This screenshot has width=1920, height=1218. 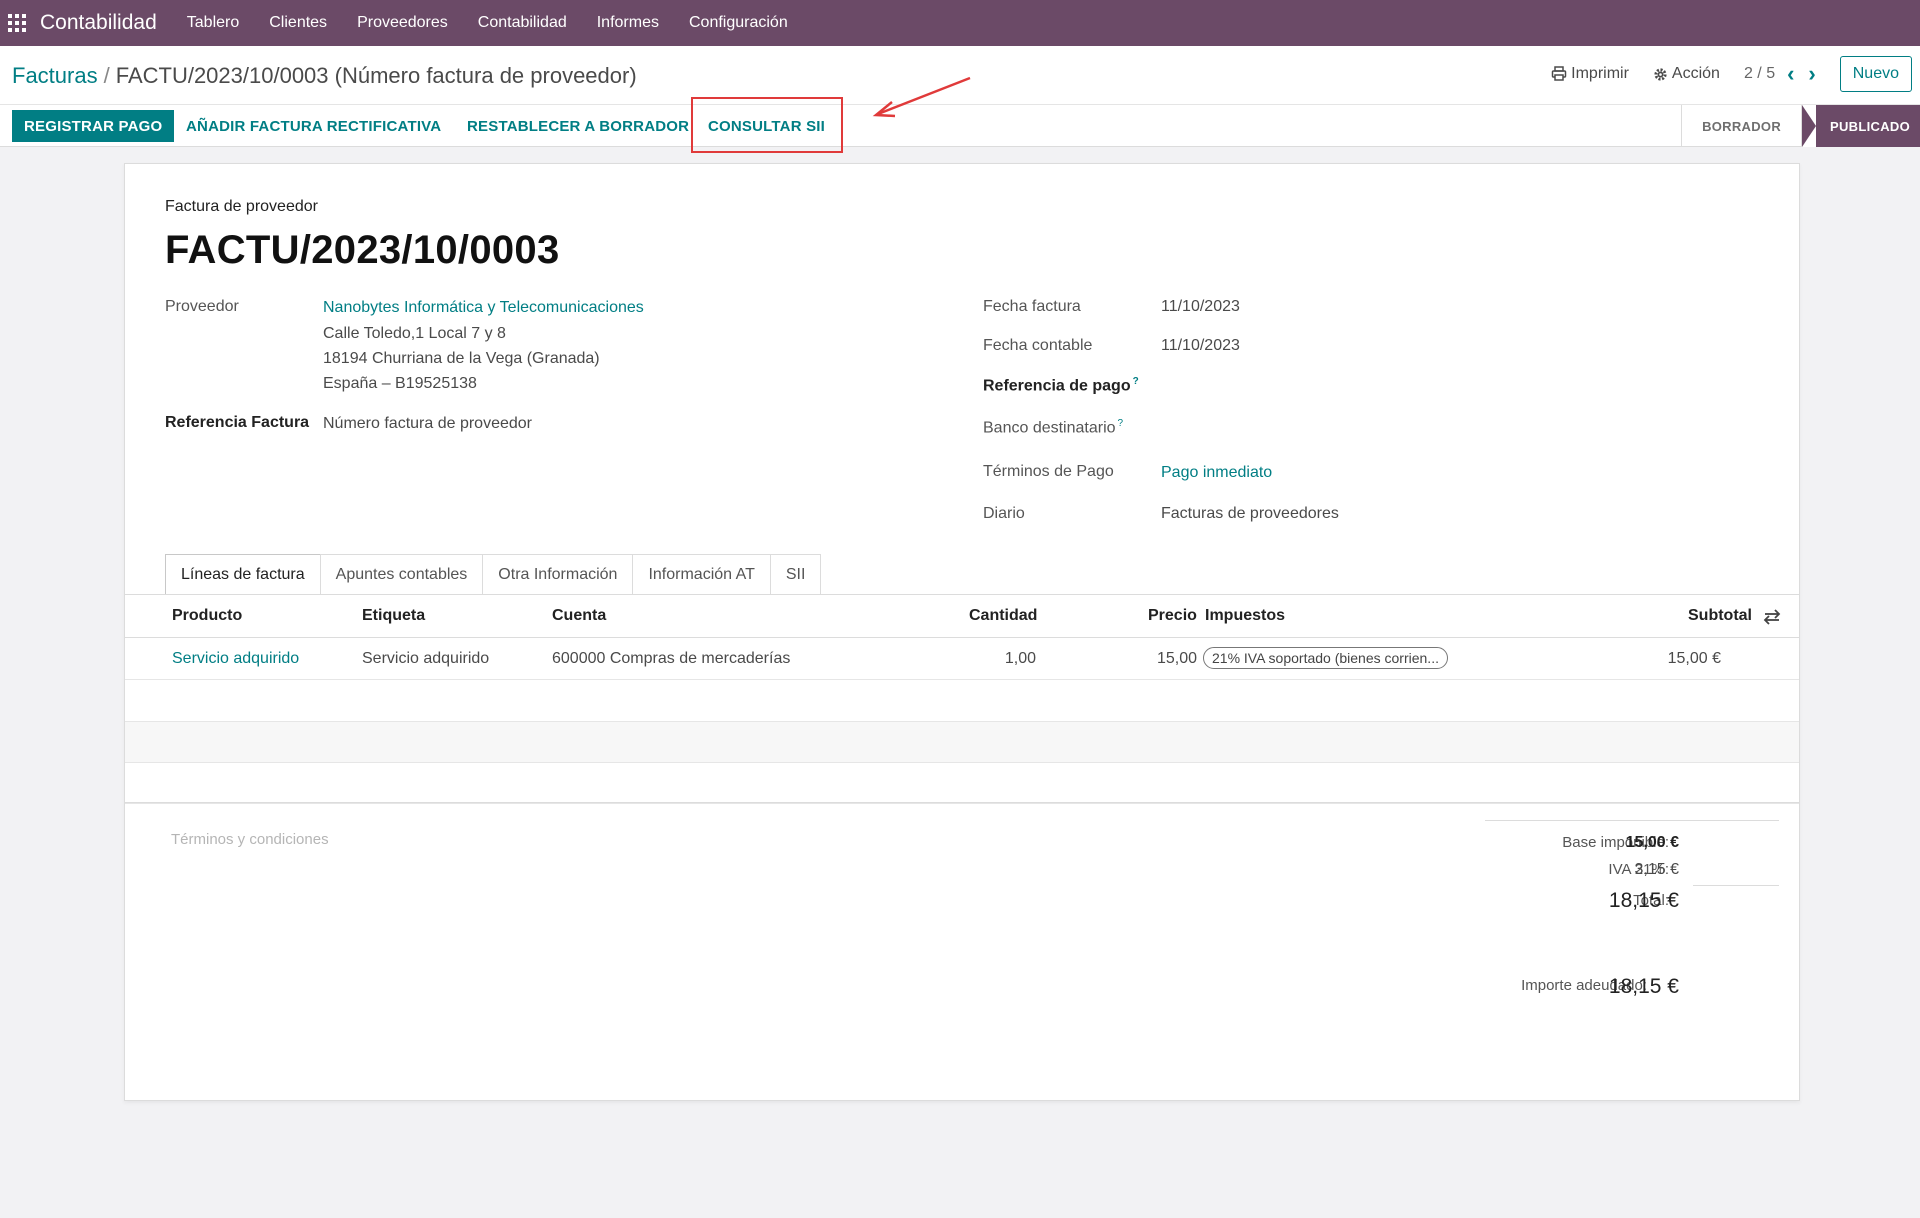 I want to click on status-bar: BORRADOR PUBLICADO, so click(x=1800, y=126).